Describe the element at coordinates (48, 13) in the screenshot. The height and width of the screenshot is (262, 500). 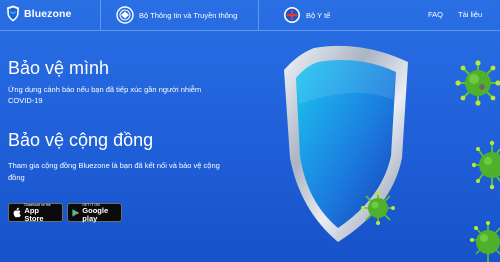
I see `brand-name: Bluezone` at that location.